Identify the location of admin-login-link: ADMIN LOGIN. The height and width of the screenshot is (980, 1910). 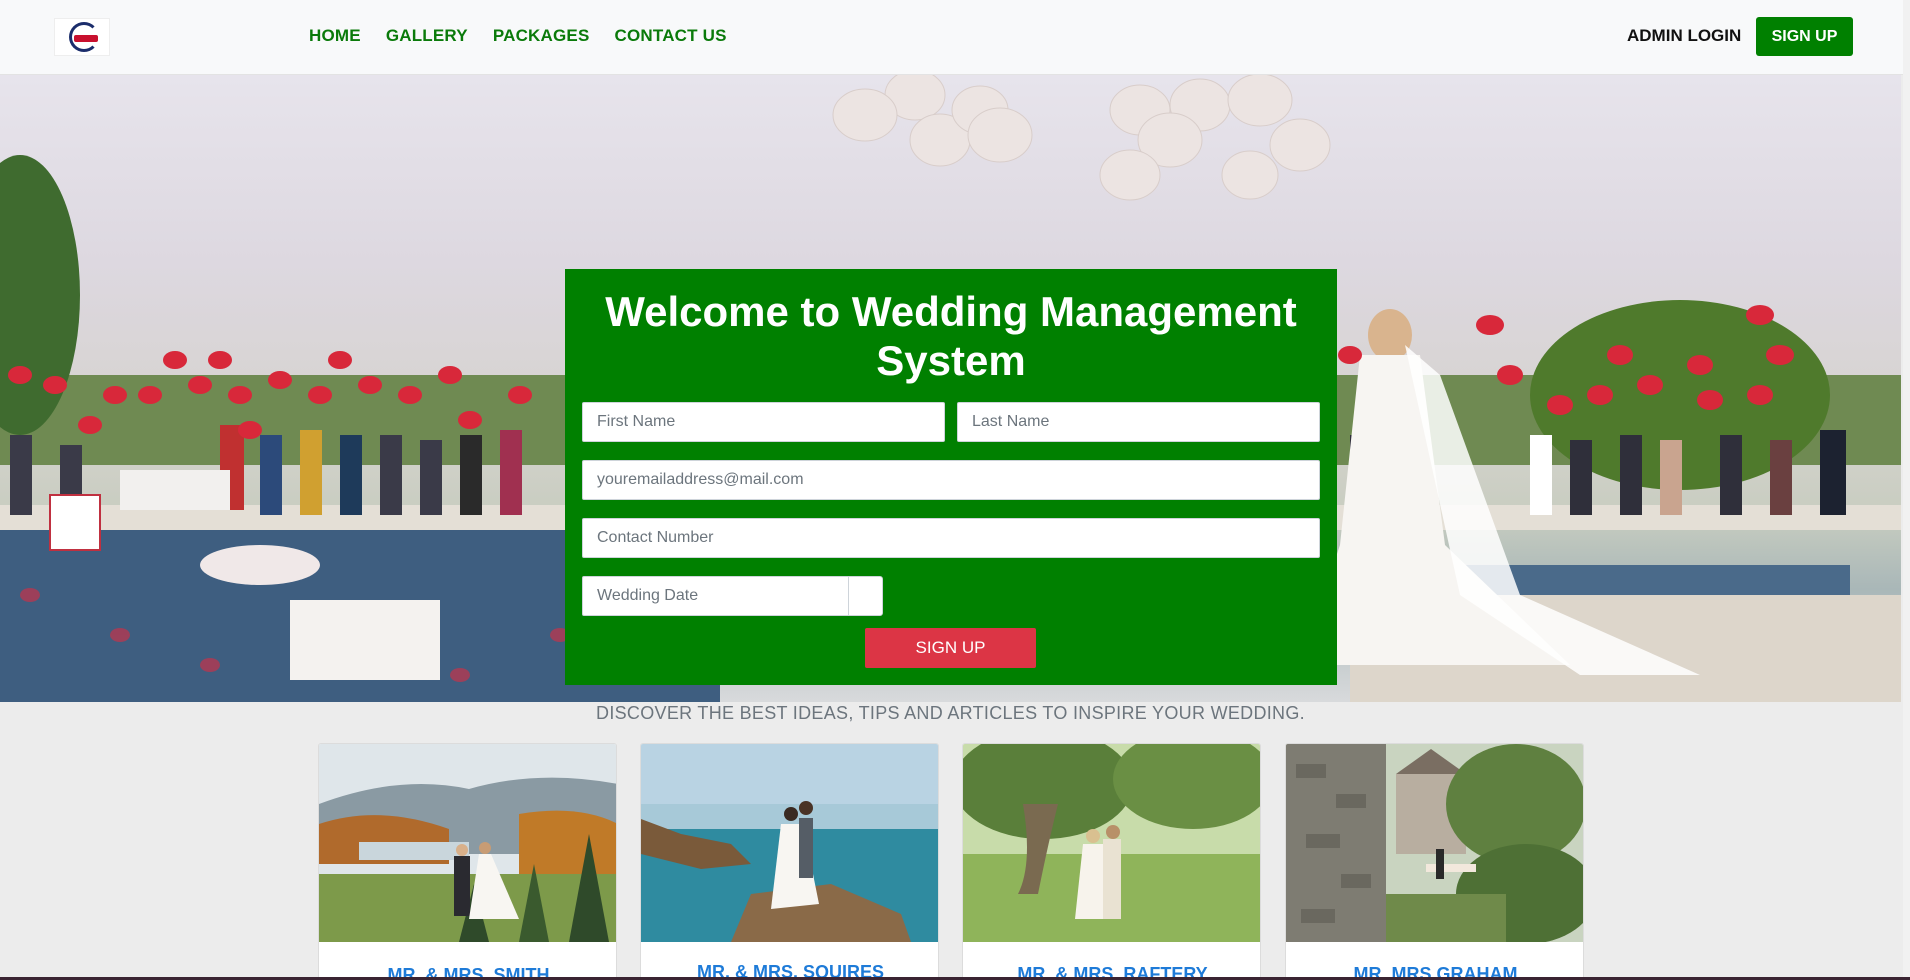
(1684, 36).